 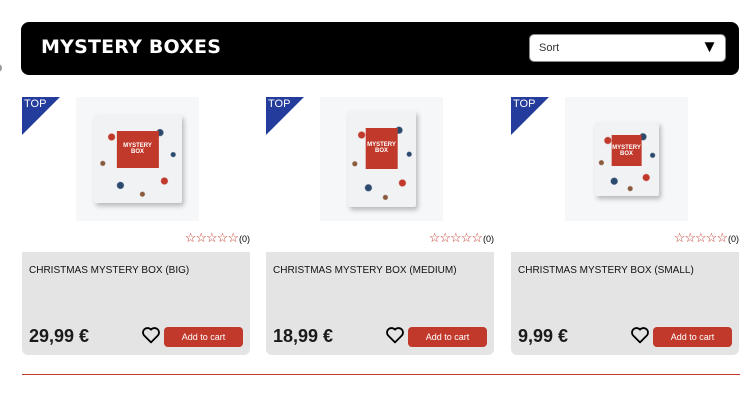 I want to click on product-price: 9,99 €, so click(x=543, y=336).